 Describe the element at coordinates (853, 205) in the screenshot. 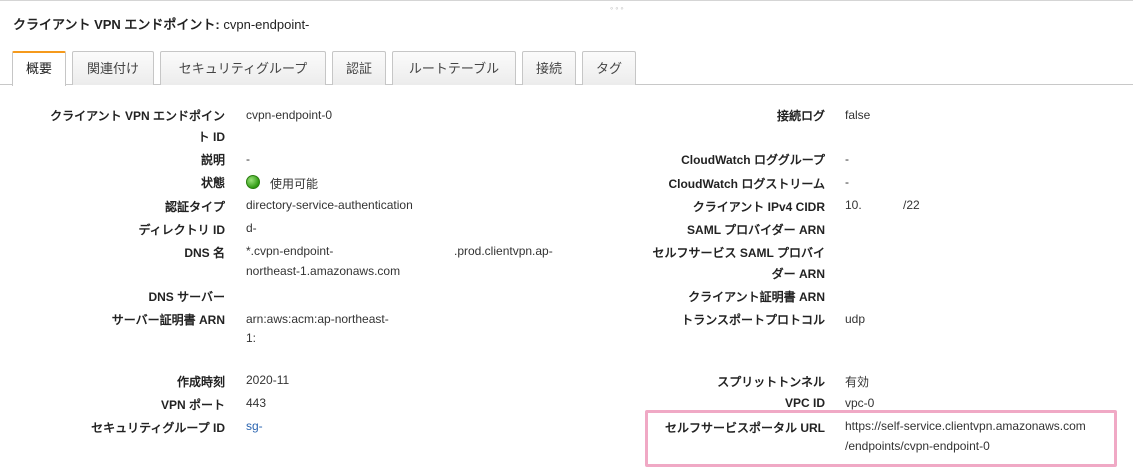

I see `client-ipv4-cidr-value-part1: 10.` at that location.